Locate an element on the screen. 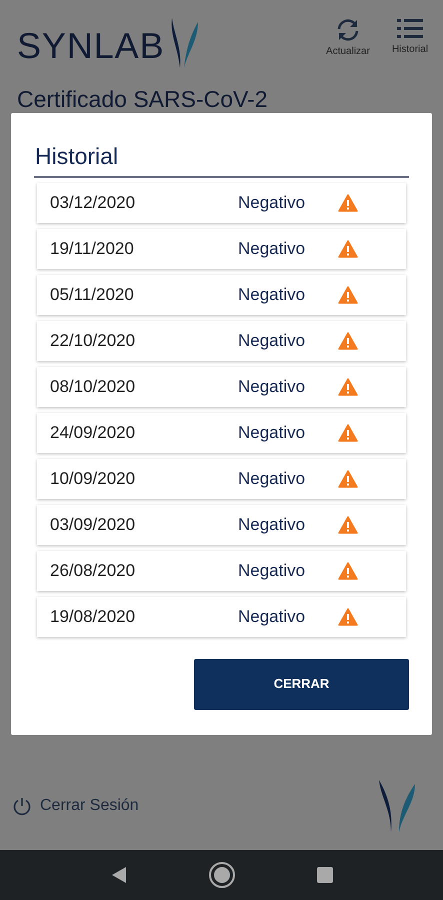 The width and height of the screenshot is (443, 900). close-button: CERRAR is located at coordinates (301, 684).